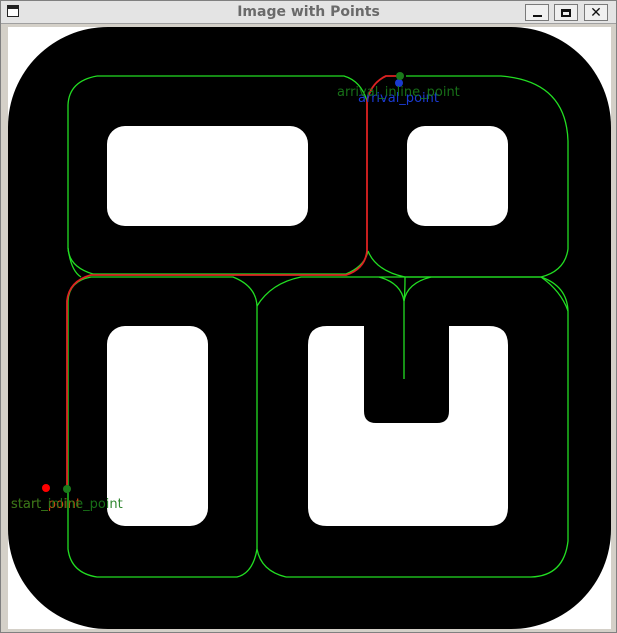 This screenshot has width=617, height=633. I want to click on title-bar: Image with Points ✕, so click(308, 12).